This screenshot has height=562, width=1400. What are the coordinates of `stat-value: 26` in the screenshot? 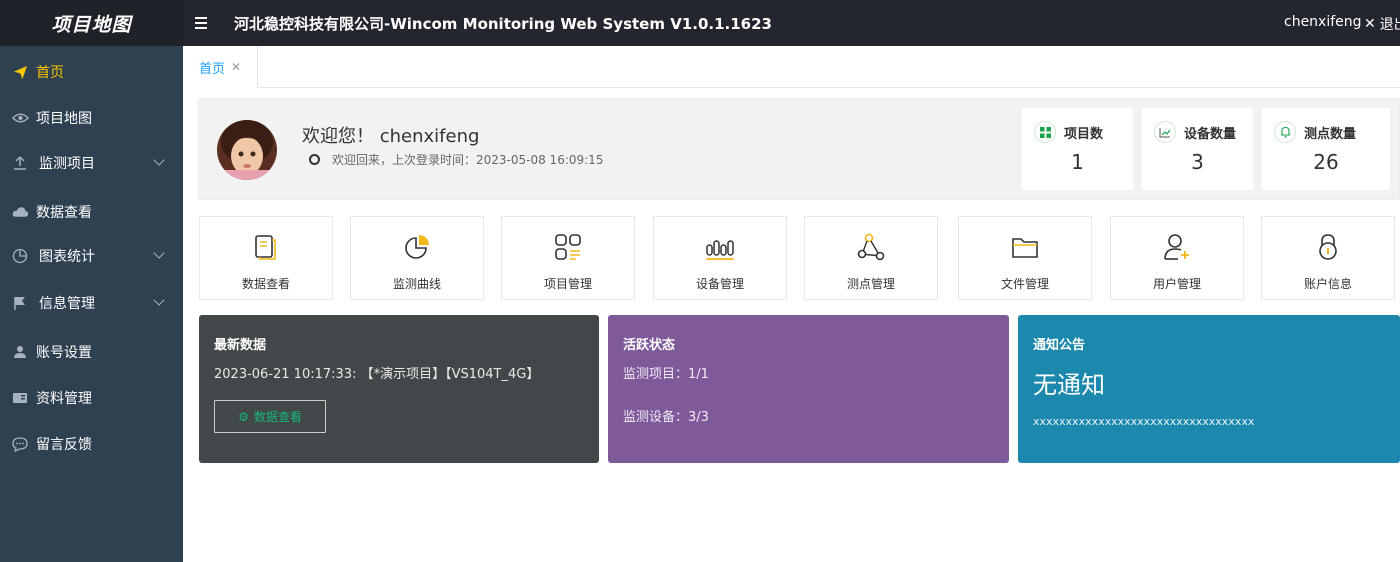 It's located at (1326, 162).